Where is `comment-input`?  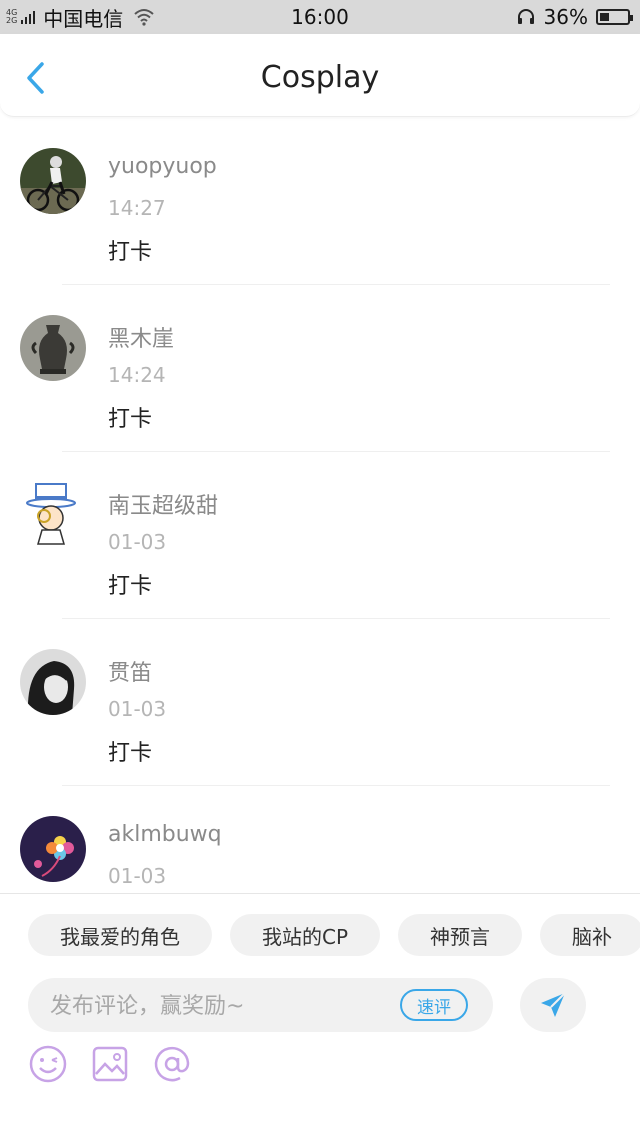
comment-input is located at coordinates (220, 1006).